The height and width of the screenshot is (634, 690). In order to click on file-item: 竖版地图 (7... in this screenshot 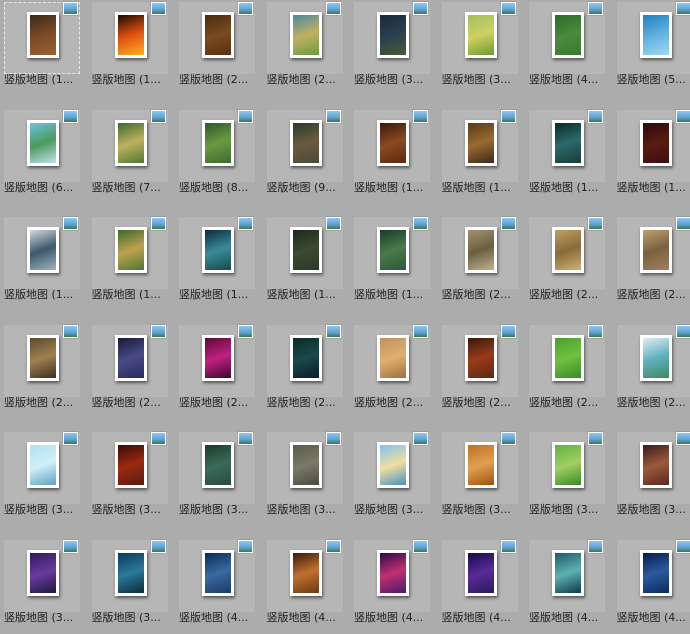, I will do `click(128, 154)`.